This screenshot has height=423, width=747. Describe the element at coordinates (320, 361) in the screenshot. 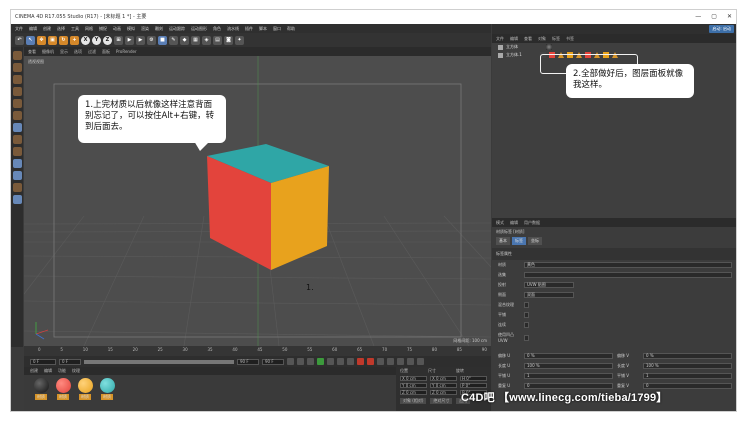

I see `play-icon` at that location.